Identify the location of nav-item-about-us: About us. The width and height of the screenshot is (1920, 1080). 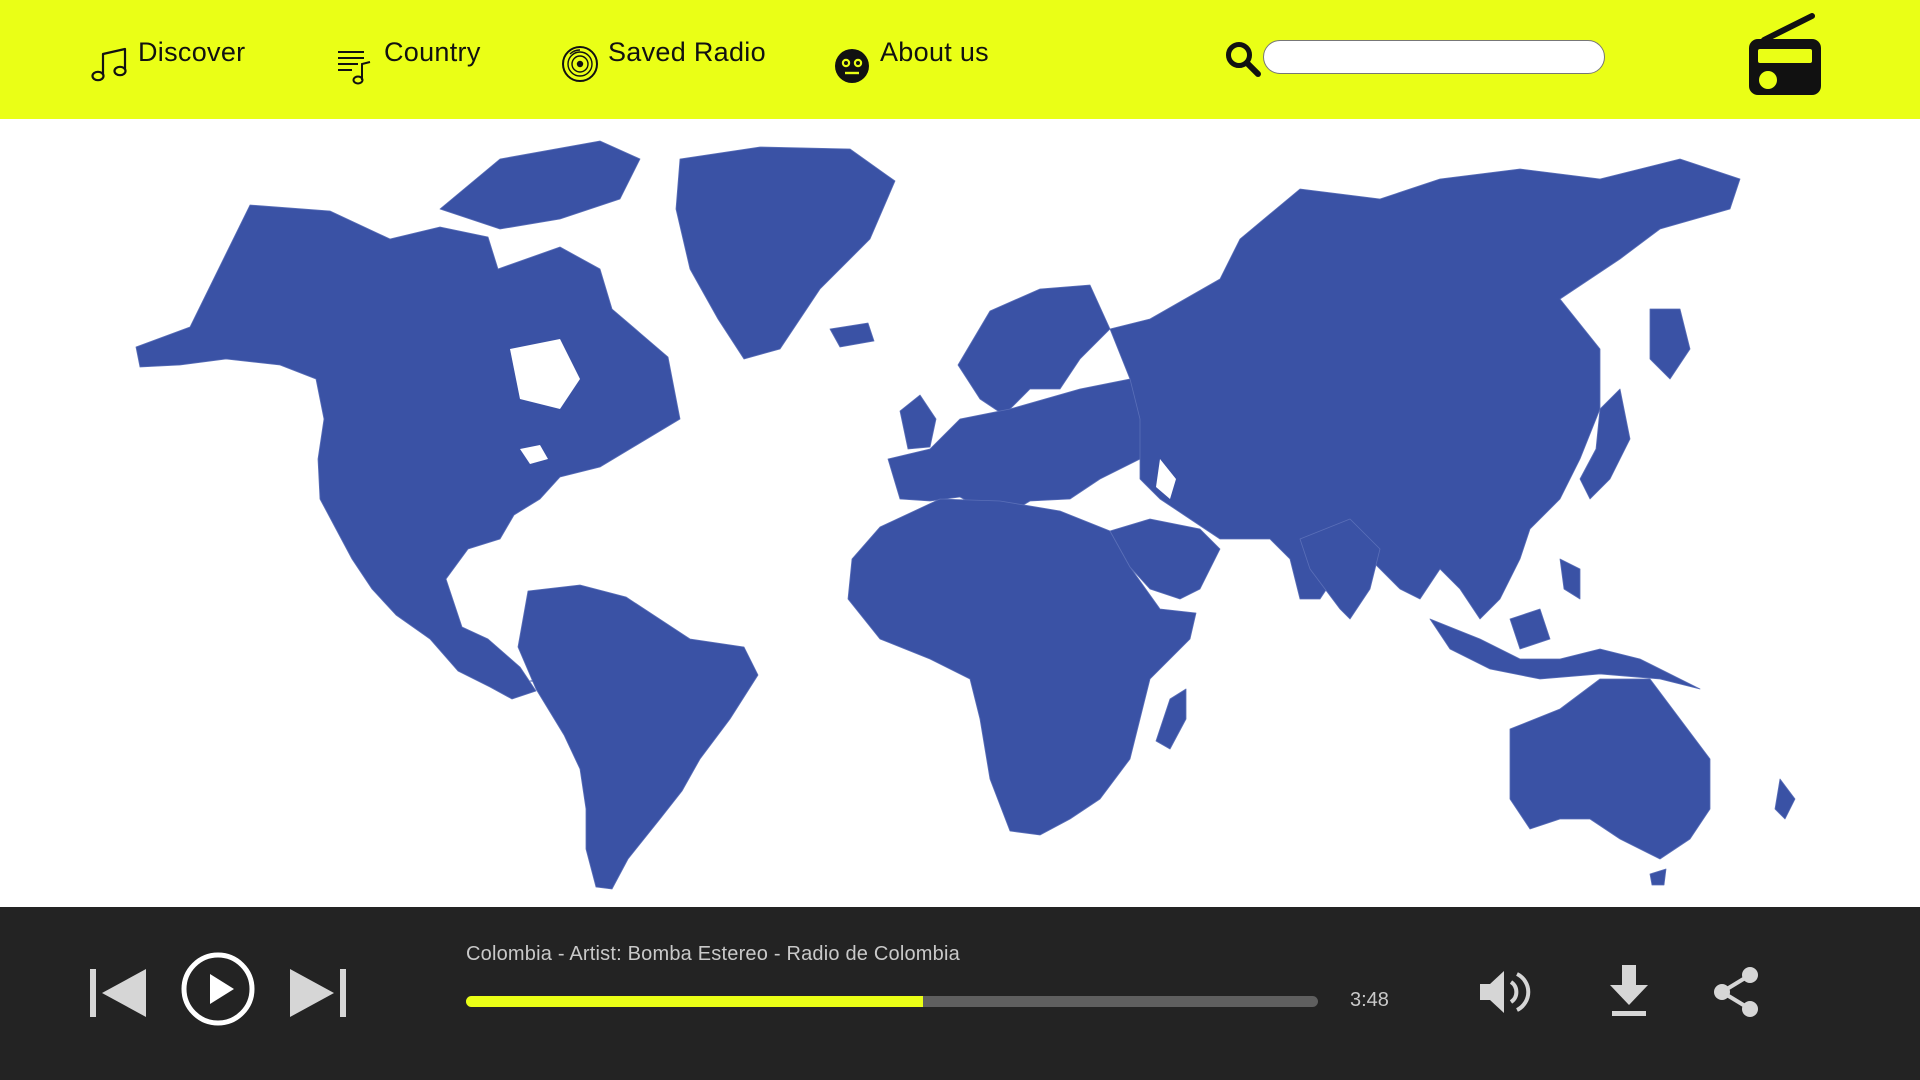
(909, 59).